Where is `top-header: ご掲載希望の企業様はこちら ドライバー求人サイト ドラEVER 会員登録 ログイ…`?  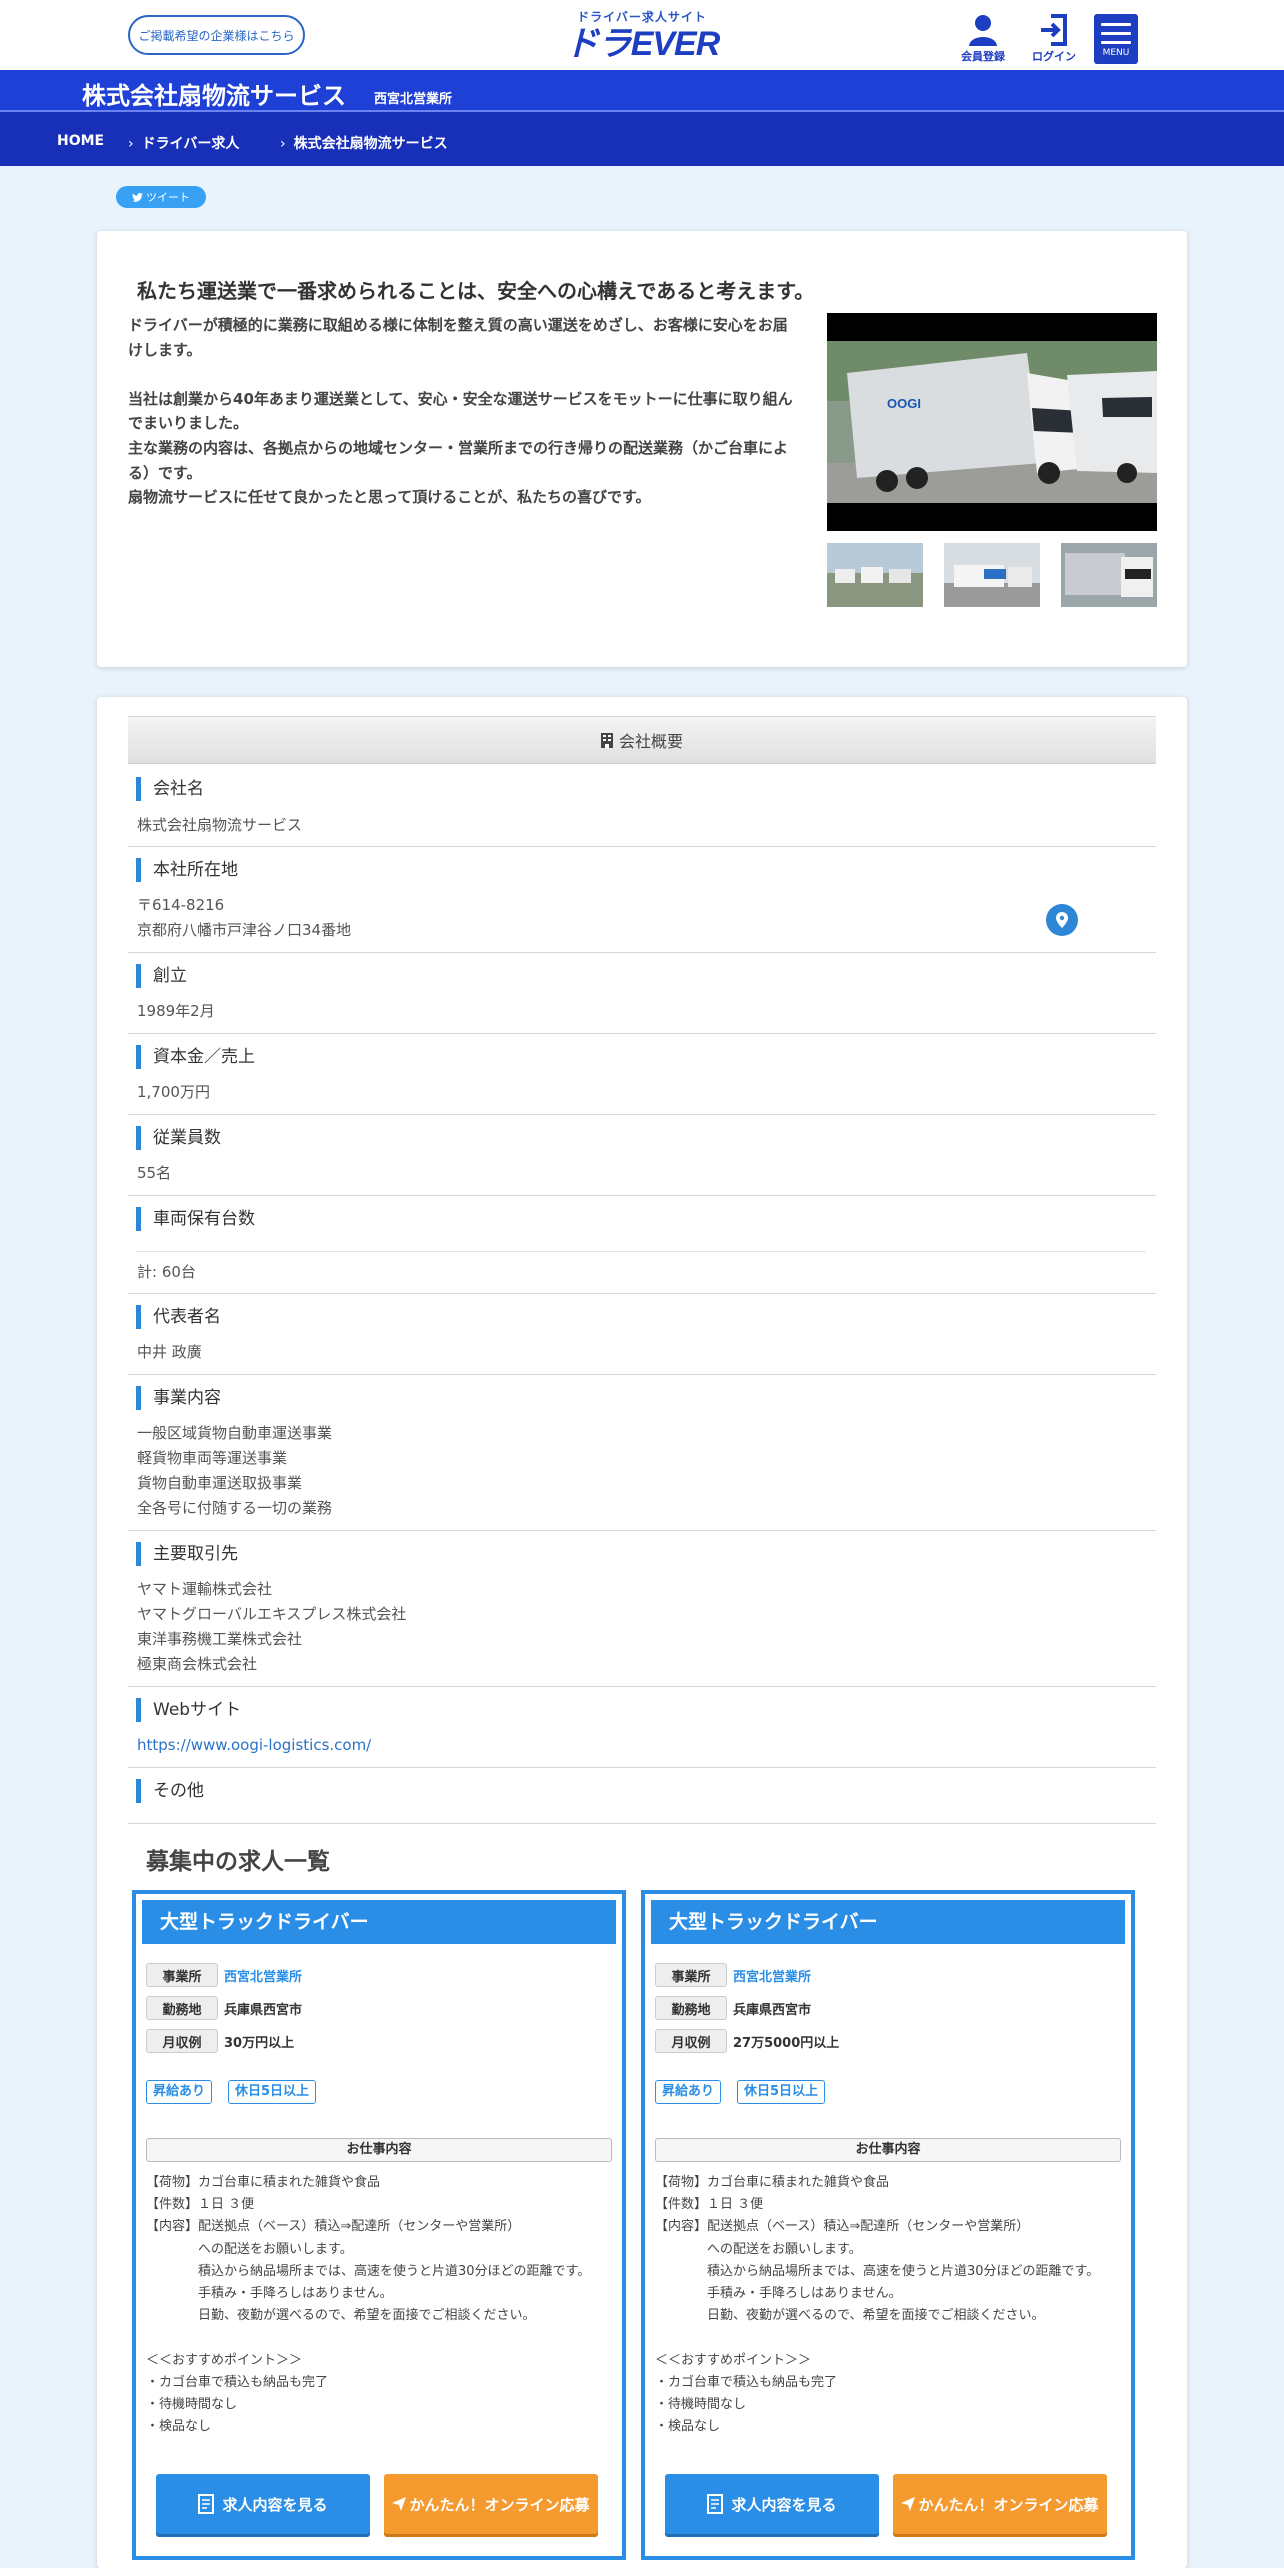 top-header: ご掲載希望の企業様はこちら ドライバー求人サイト ドラEVER 会員登録 ログイ… is located at coordinates (642, 35).